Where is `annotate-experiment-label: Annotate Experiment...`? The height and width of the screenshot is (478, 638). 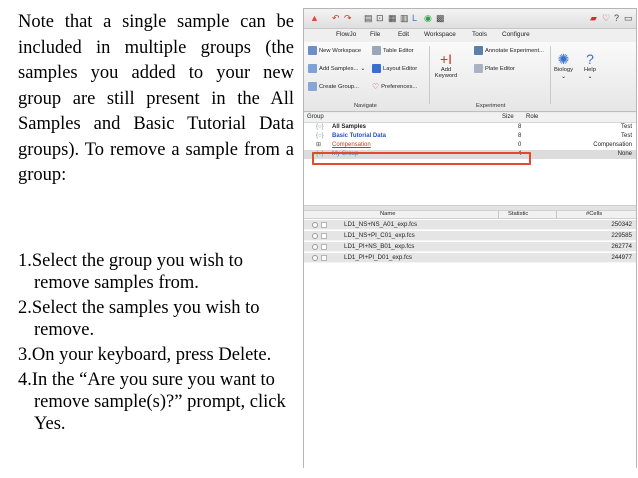
annotate-experiment-label: Annotate Experiment... is located at coordinates (514, 50).